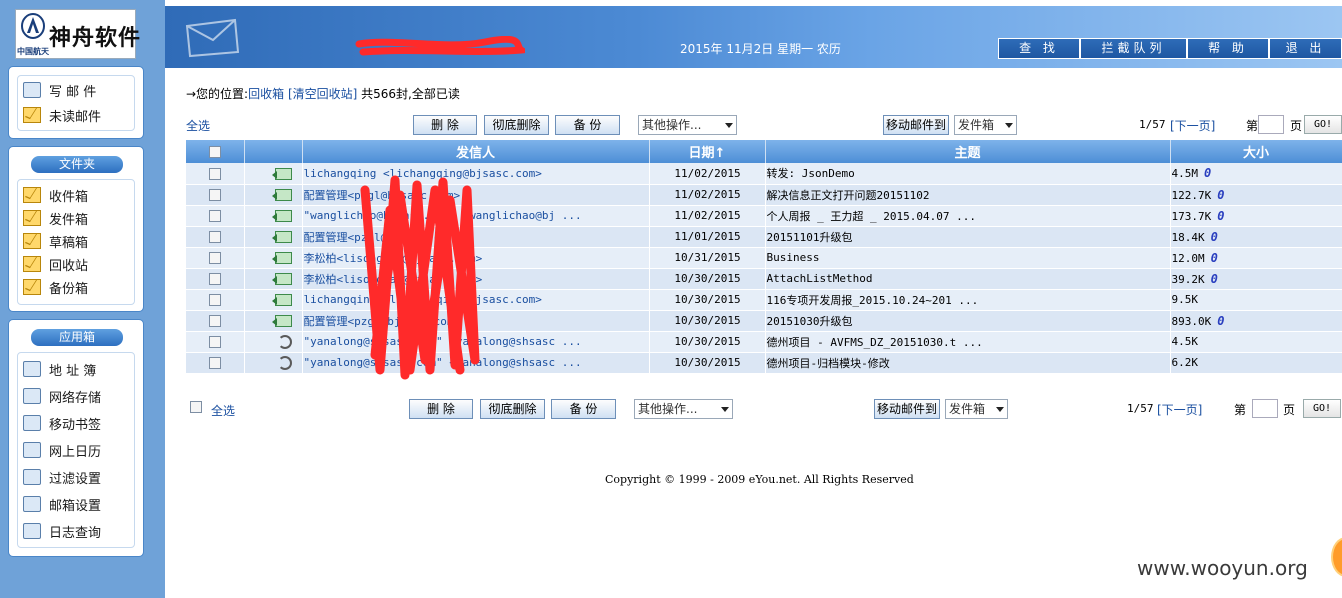 The image size is (1342, 598). Describe the element at coordinates (512, 409) in the screenshot. I see `purge-button-bottom: 彻底删除` at that location.